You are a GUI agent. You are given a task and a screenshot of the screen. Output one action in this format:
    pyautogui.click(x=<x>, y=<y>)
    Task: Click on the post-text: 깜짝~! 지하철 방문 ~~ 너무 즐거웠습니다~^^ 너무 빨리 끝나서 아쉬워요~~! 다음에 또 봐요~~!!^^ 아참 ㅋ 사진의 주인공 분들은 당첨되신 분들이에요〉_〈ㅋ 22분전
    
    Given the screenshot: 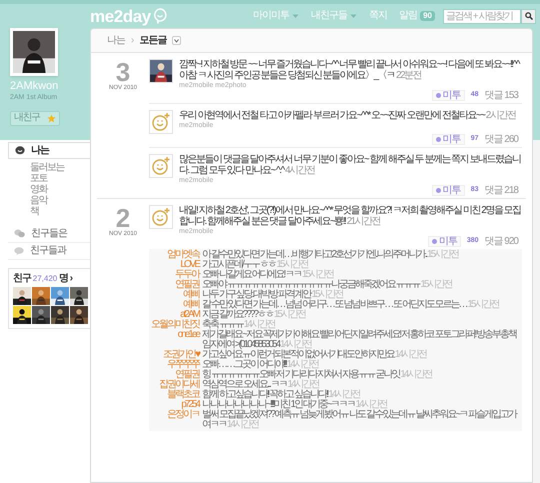 What is the action you would take?
    pyautogui.click(x=350, y=70)
    